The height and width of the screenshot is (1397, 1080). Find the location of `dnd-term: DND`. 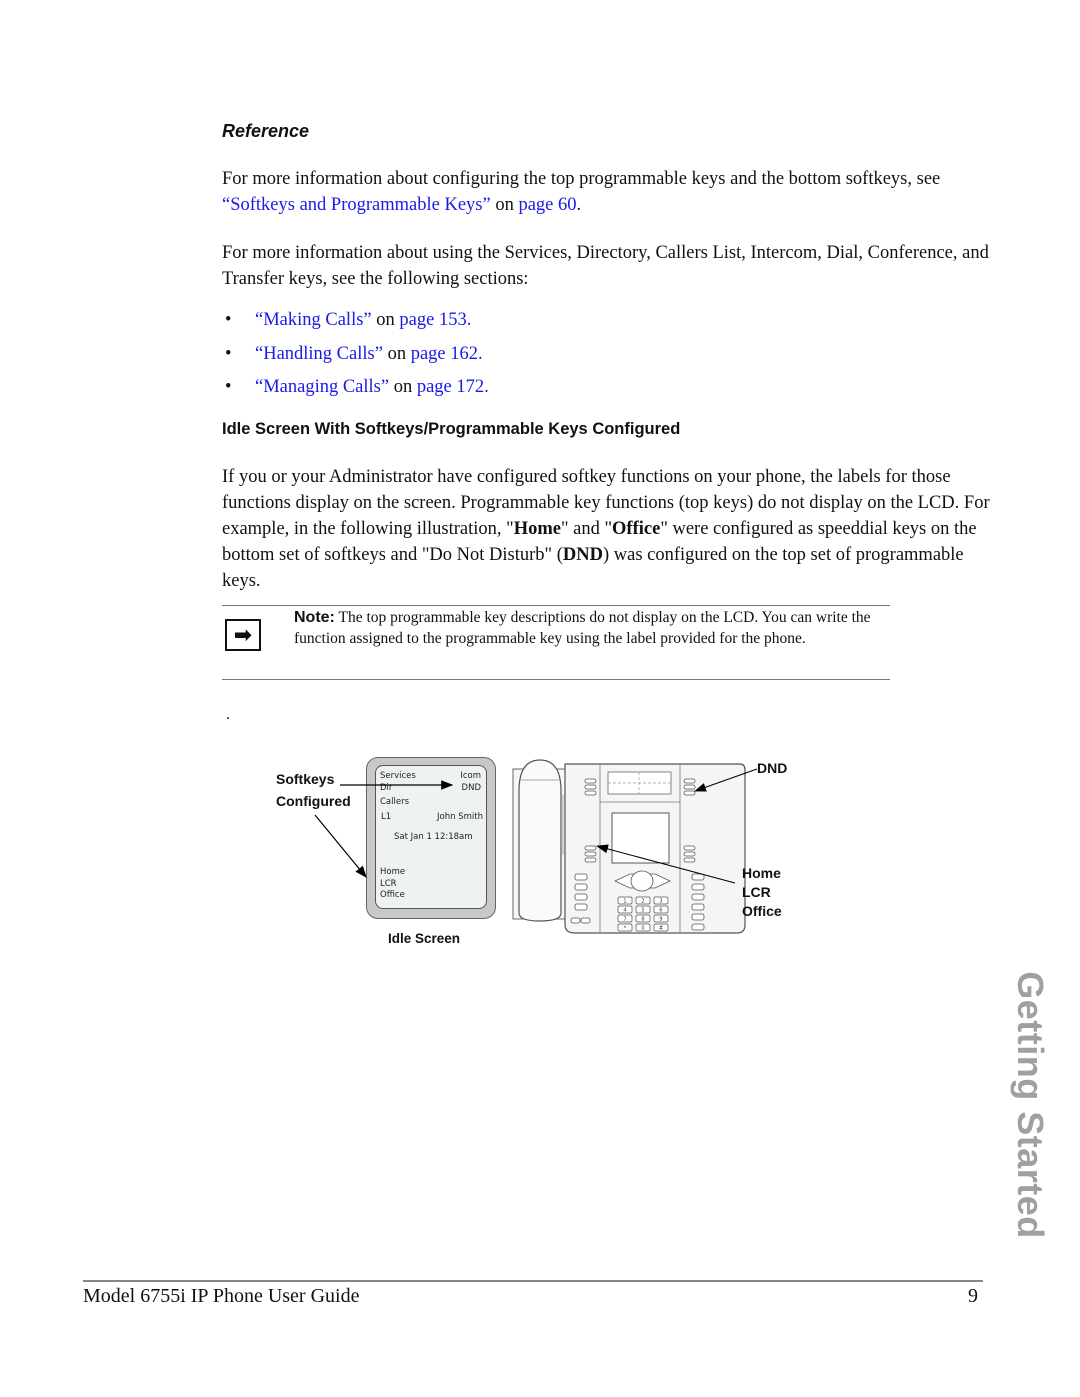

dnd-term: DND is located at coordinates (582, 555).